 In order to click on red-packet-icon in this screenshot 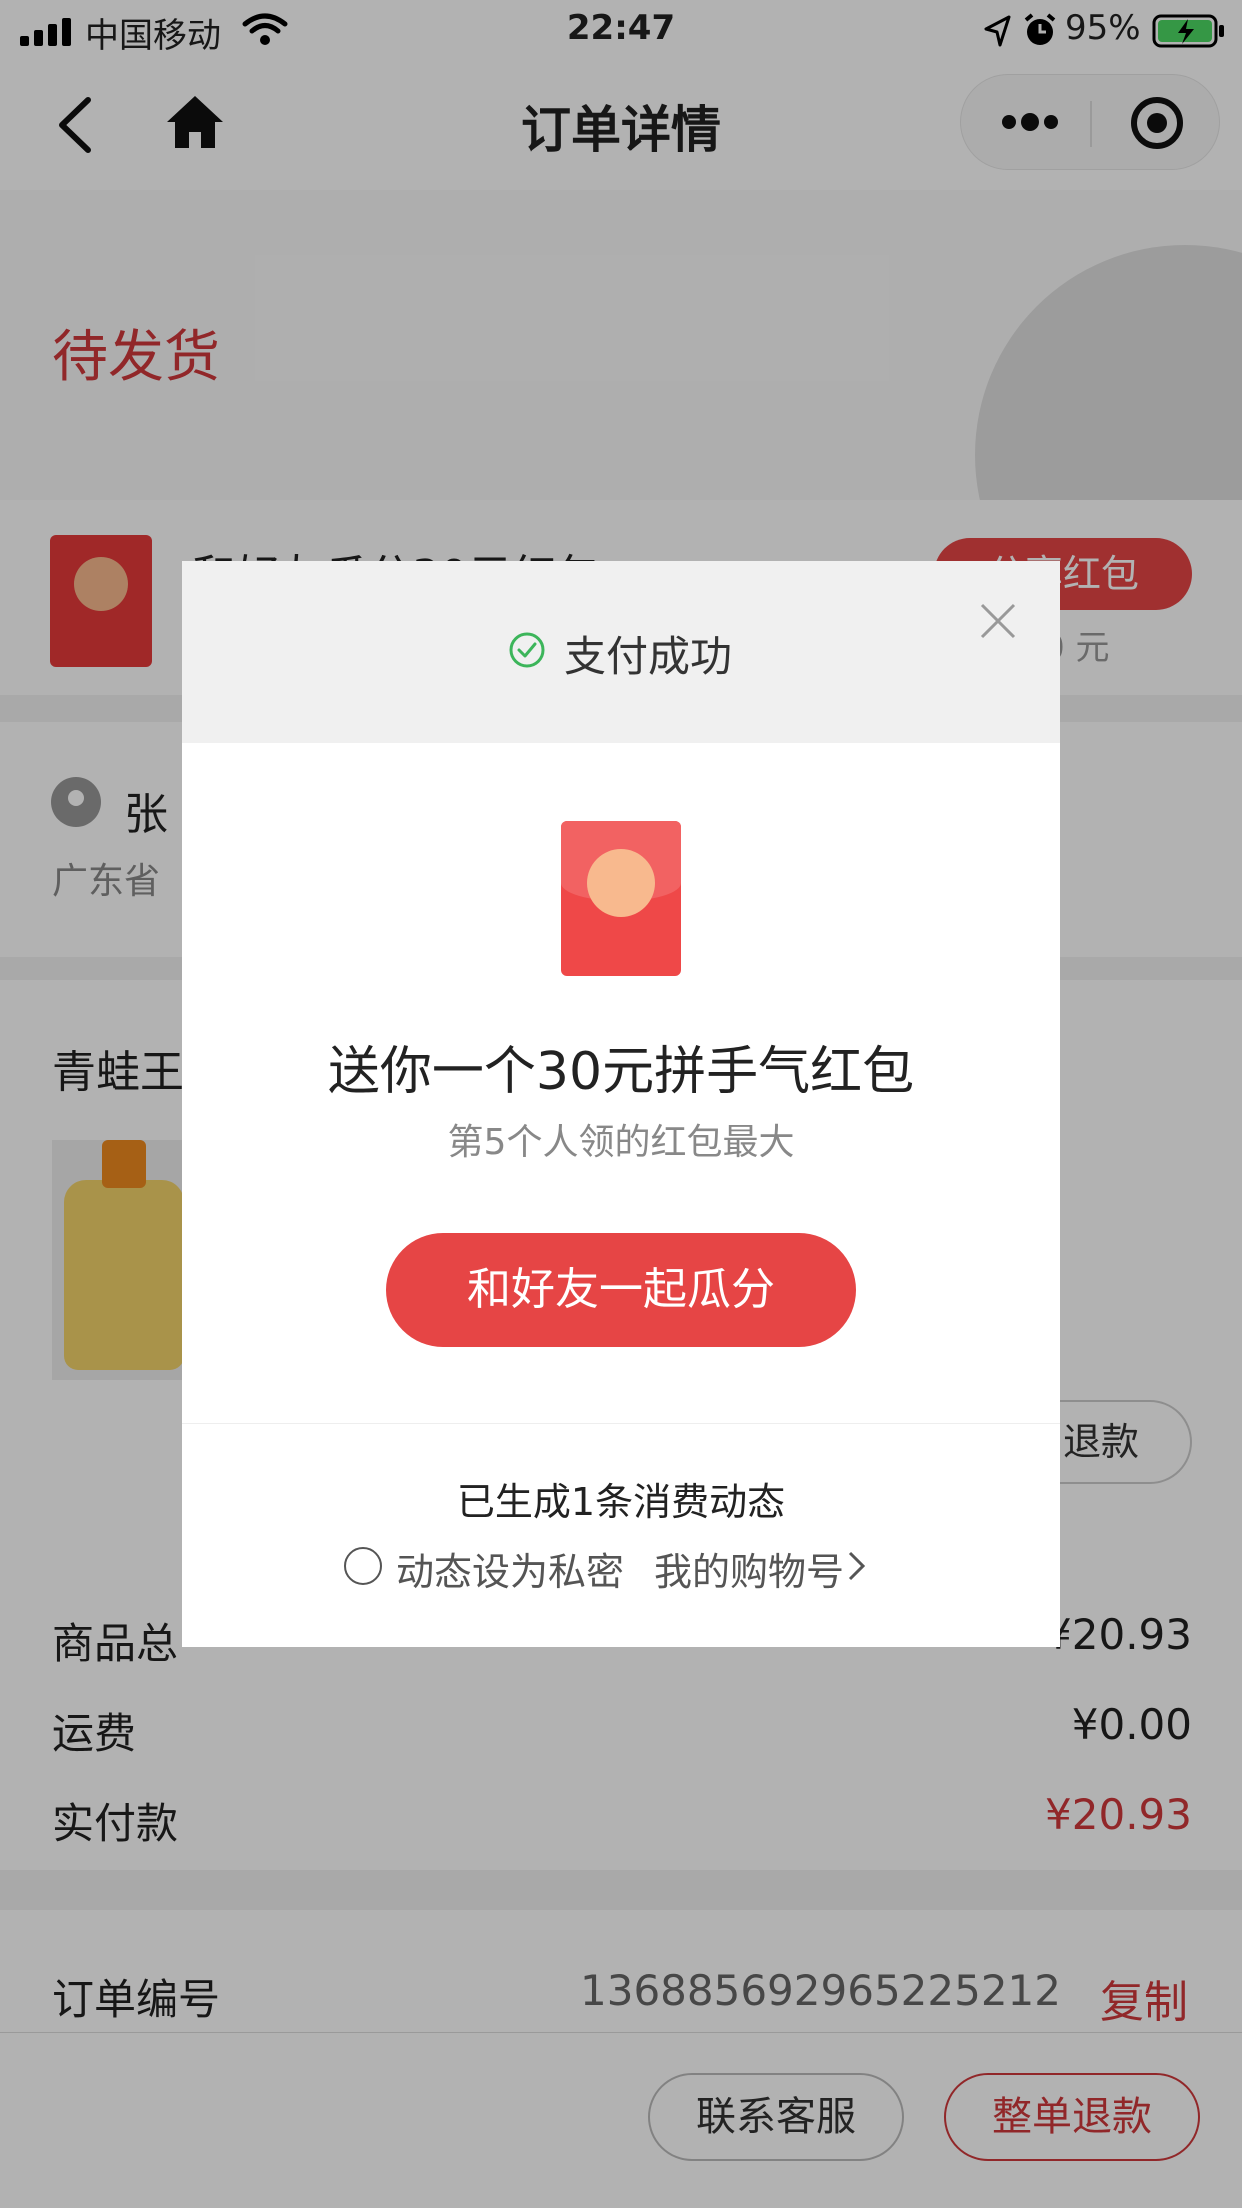, I will do `click(621, 898)`.